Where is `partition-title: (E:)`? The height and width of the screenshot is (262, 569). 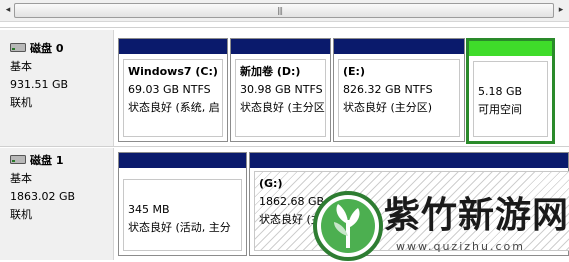
partition-title: (E:) is located at coordinates (354, 71).